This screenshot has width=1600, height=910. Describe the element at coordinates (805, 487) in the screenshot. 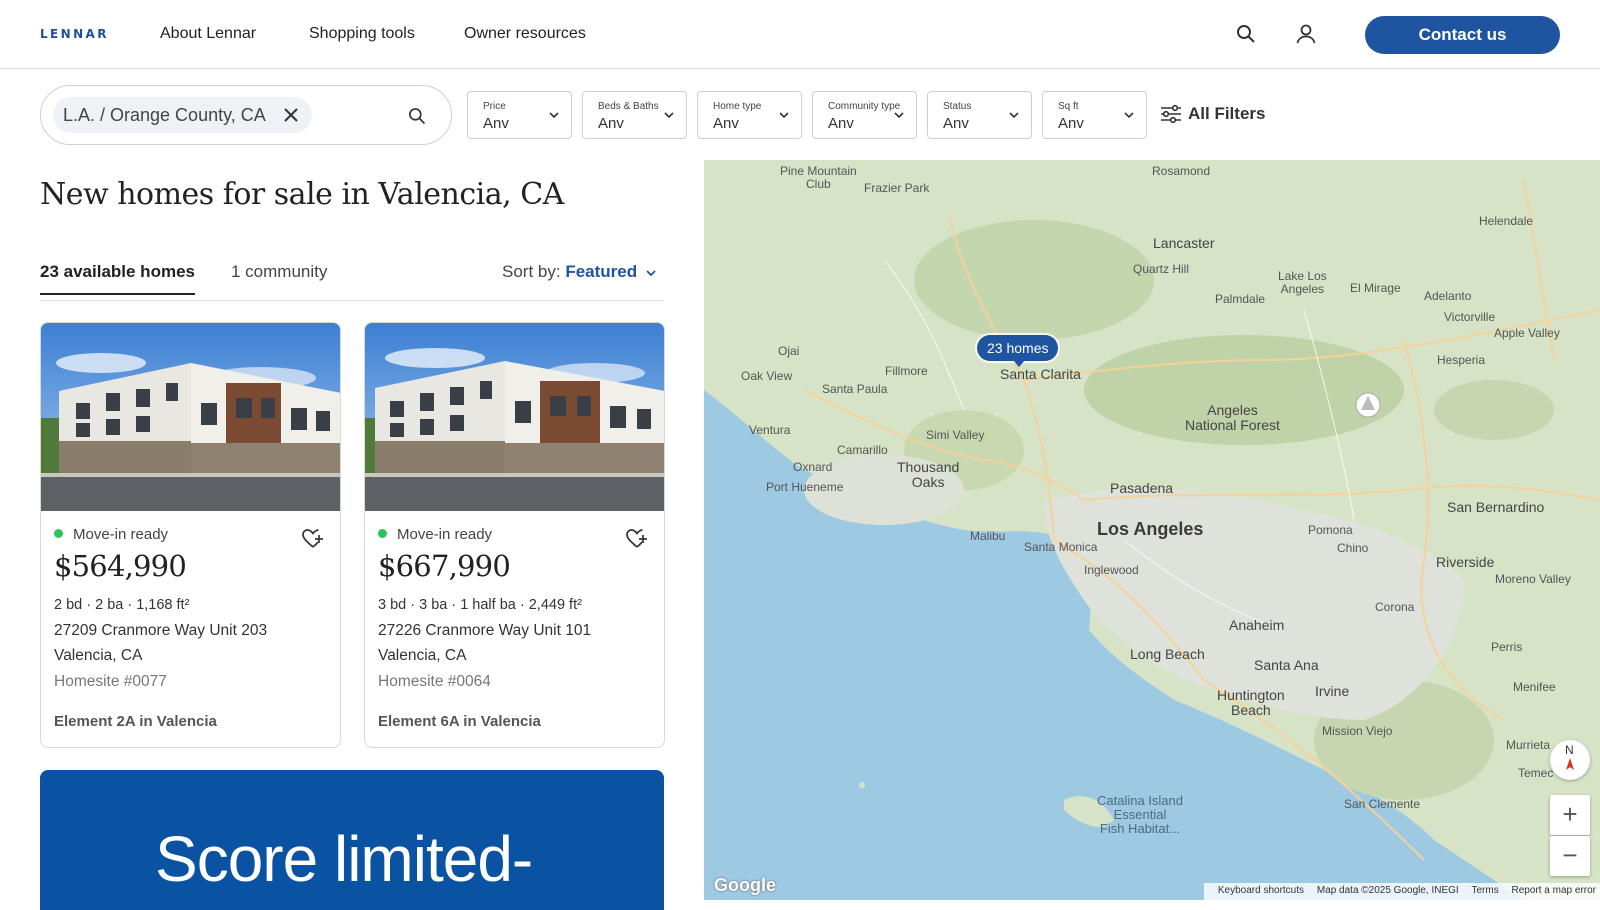

I see `map-label: Port Hueneme` at that location.